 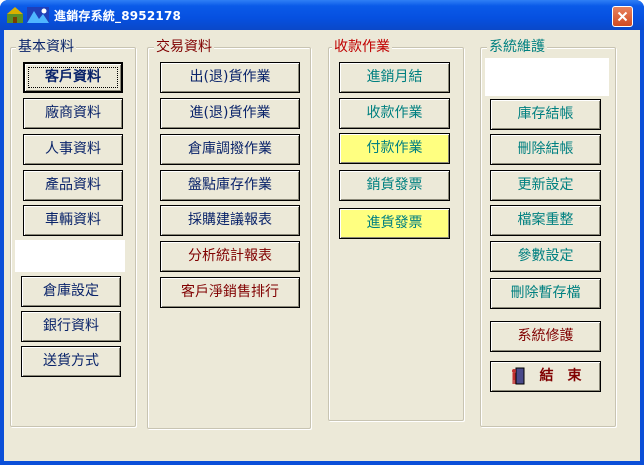 I want to click on delivery-method-button: 送貨方式, so click(x=71, y=361).